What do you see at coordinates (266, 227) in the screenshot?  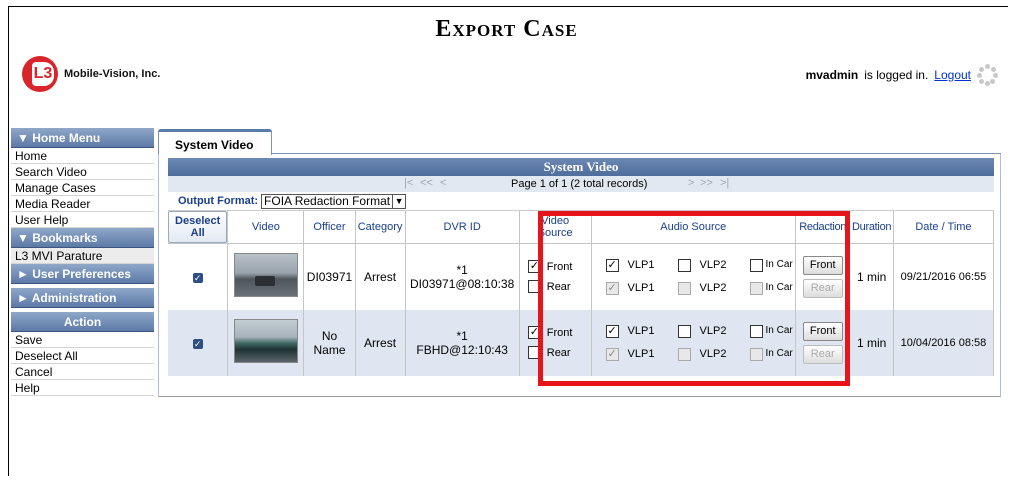 I see `col-video: Video` at bounding box center [266, 227].